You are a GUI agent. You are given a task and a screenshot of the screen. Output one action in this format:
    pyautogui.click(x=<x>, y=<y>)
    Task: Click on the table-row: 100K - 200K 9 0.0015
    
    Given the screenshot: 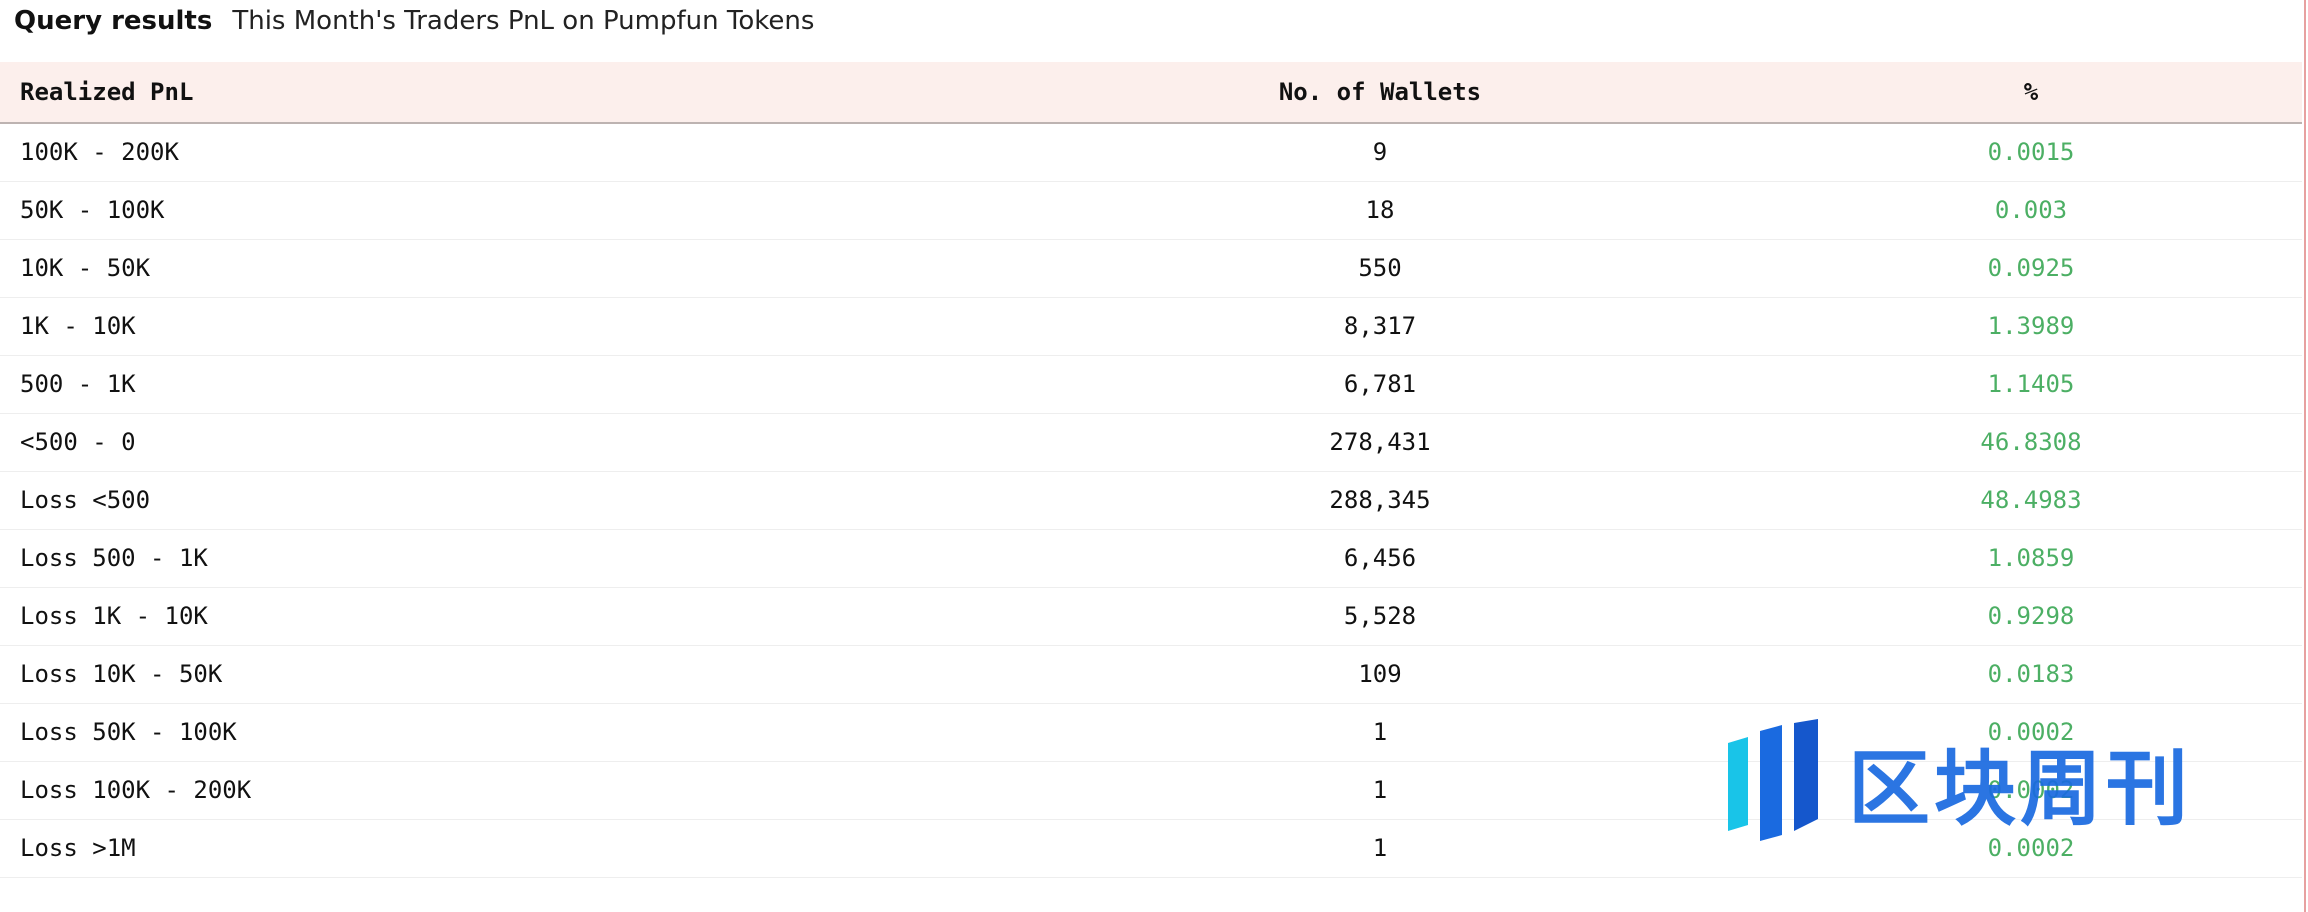 What is the action you would take?
    pyautogui.click(x=1151, y=152)
    